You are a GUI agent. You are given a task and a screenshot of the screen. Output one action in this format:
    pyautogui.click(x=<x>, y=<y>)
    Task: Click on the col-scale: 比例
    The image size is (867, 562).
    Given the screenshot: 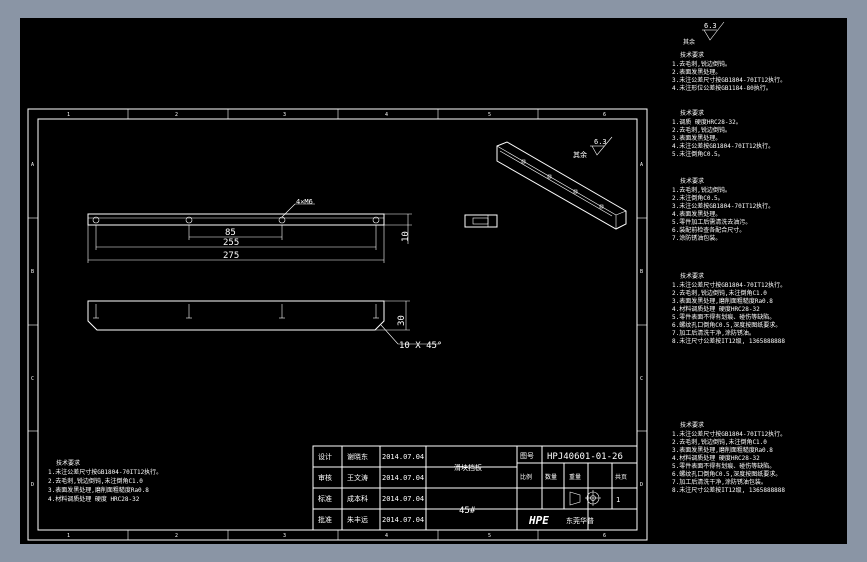 What is the action you would take?
    pyautogui.click(x=526, y=477)
    